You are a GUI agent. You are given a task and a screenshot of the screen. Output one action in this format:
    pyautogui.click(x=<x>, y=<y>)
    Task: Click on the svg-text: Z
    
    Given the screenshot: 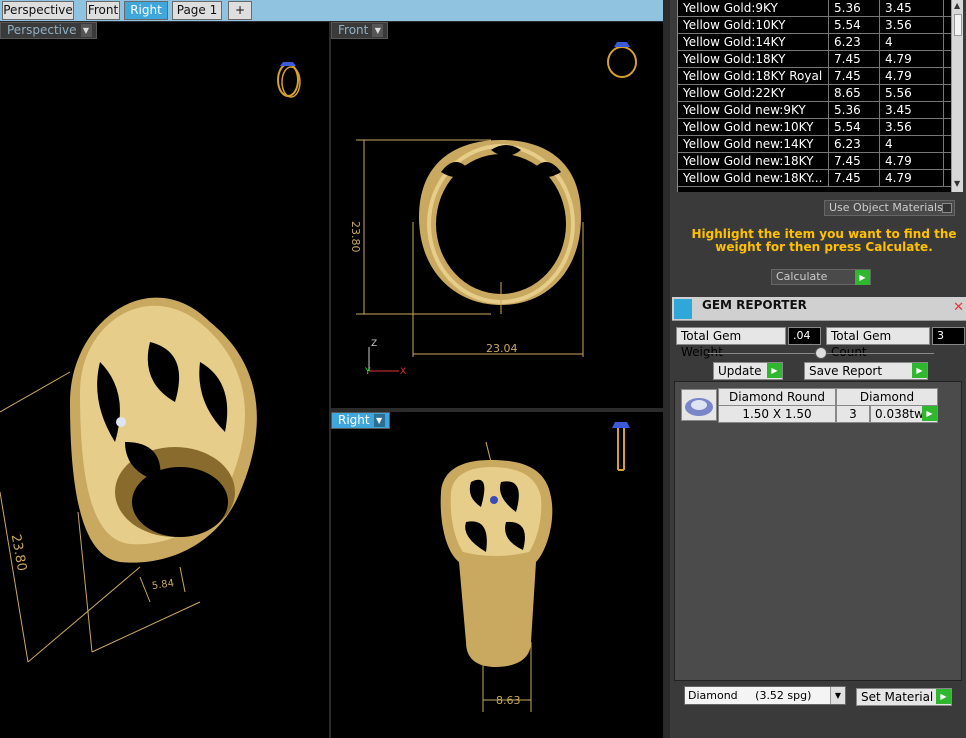 What is the action you would take?
    pyautogui.click(x=374, y=344)
    